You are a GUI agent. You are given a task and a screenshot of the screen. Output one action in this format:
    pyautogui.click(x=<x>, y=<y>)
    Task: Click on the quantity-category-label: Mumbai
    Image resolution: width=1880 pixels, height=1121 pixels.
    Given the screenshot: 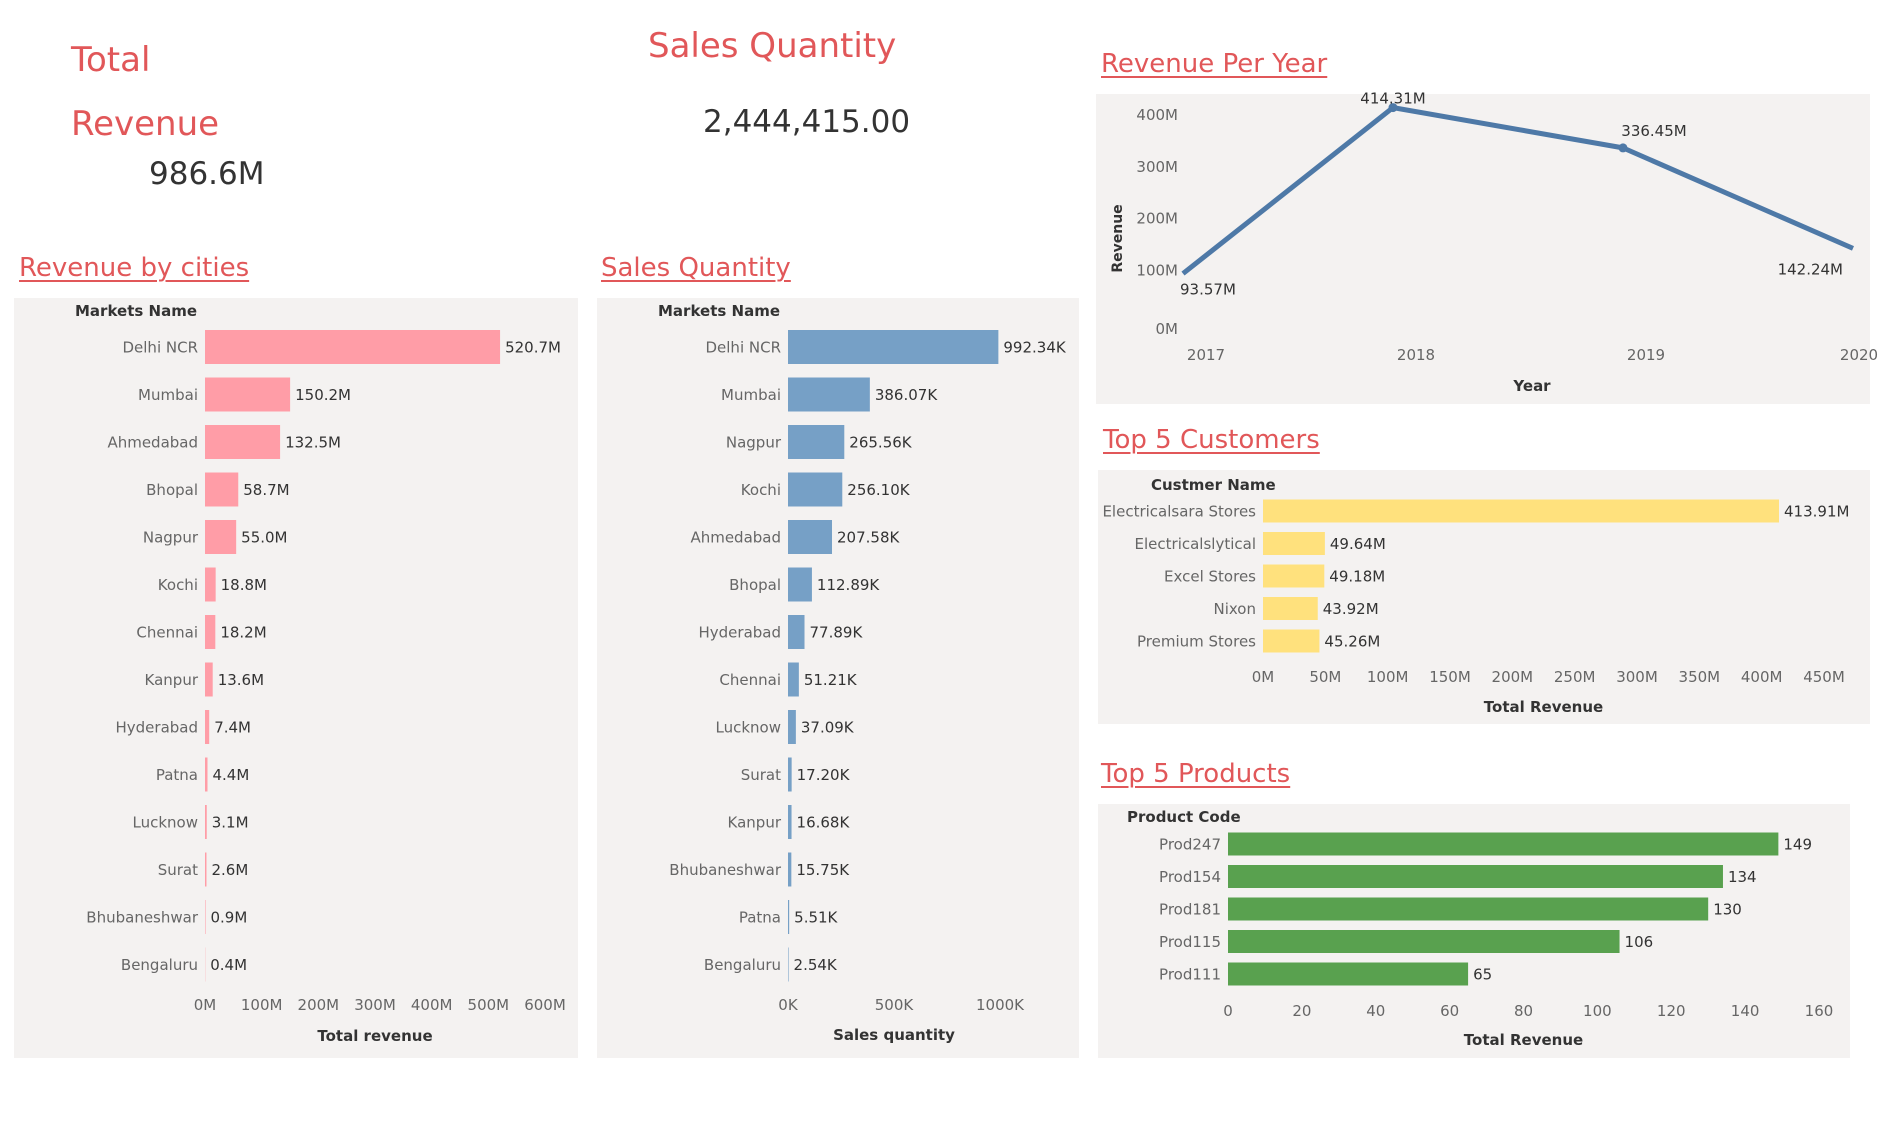 What is the action you would take?
    pyautogui.click(x=751, y=395)
    